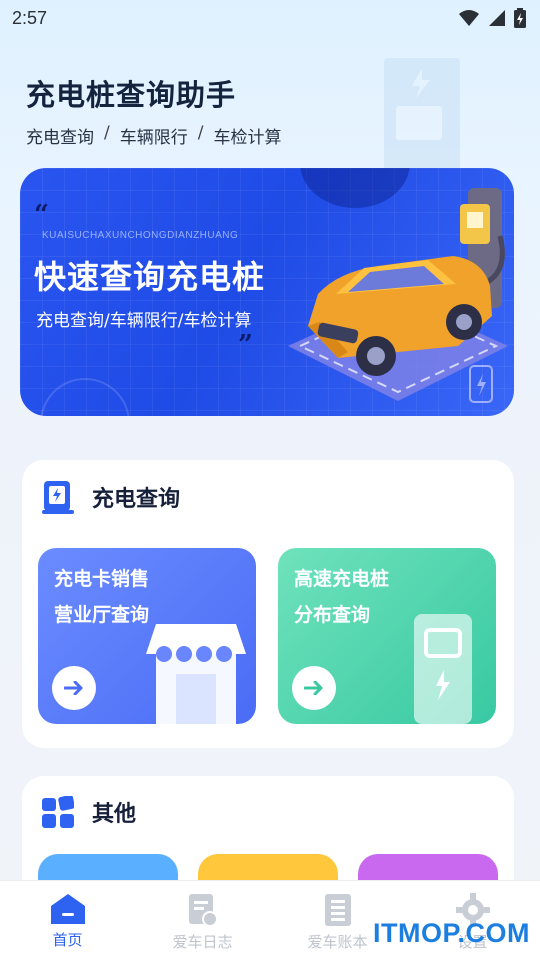 This screenshot has width=540, height=960. I want to click on status-time: 2:57, so click(30, 18).